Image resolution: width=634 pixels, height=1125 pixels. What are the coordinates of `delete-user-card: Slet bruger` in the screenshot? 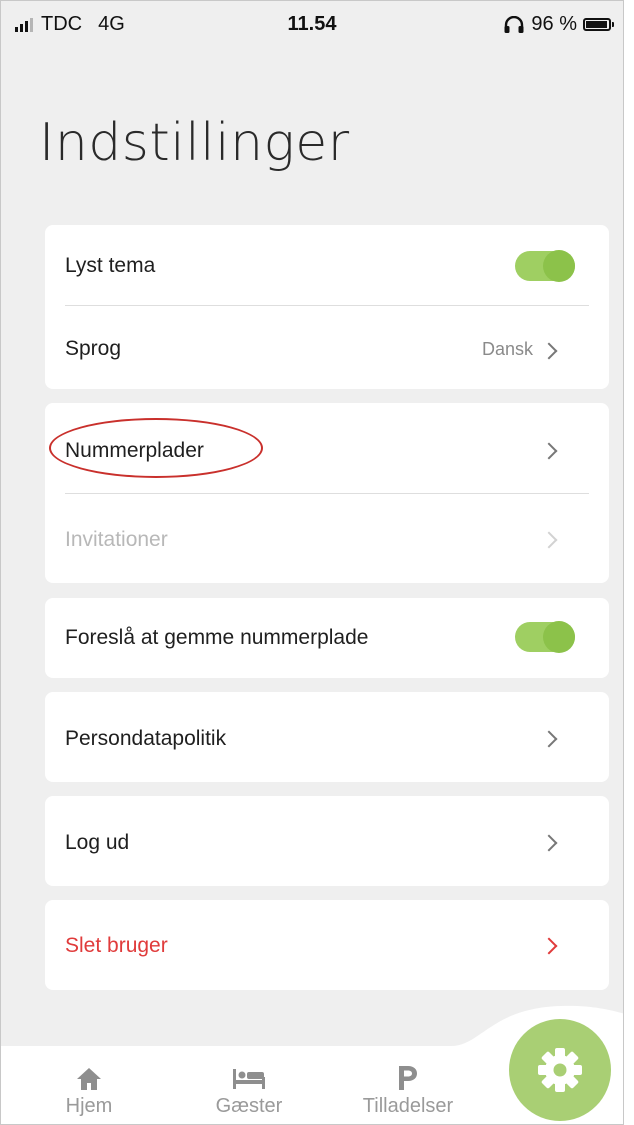 It's located at (327, 945).